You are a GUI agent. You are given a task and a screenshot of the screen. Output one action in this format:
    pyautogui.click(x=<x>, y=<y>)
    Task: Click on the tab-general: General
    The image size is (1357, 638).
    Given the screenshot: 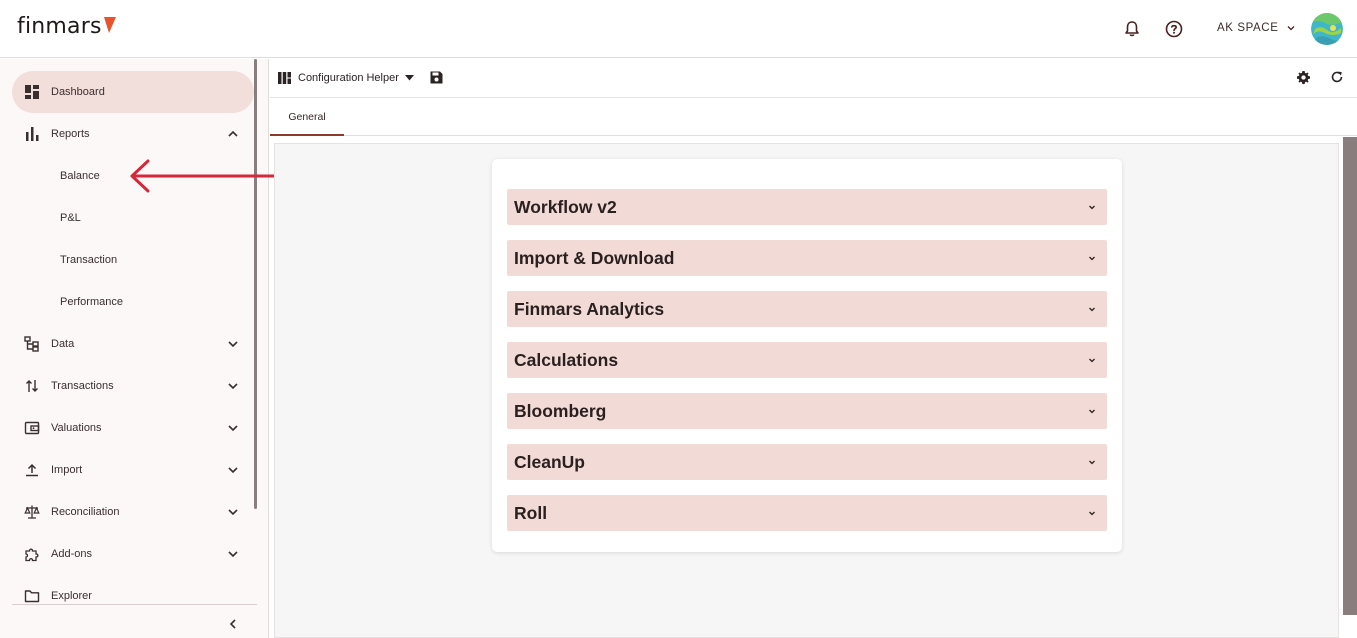 What is the action you would take?
    pyautogui.click(x=307, y=117)
    